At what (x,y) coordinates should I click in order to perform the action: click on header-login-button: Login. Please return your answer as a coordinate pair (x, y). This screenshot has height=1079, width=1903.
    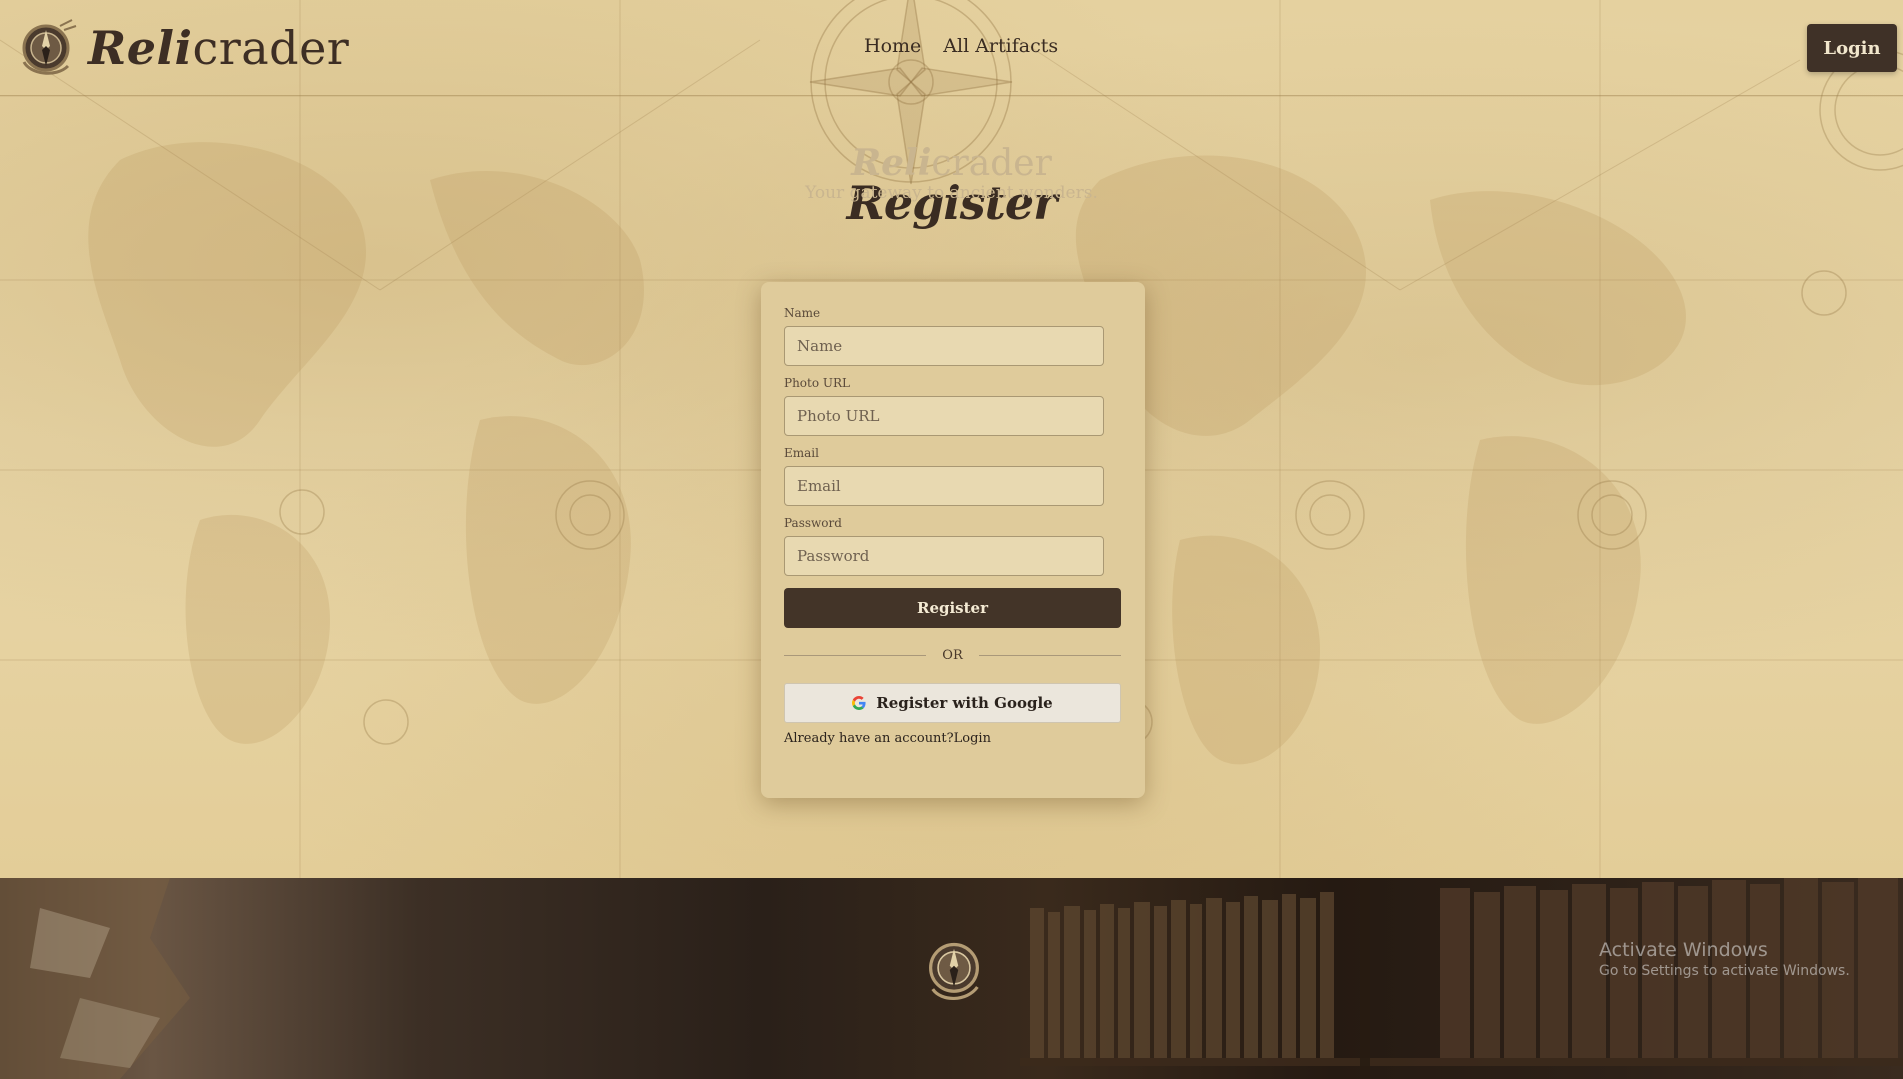
    Looking at the image, I should click on (1852, 48).